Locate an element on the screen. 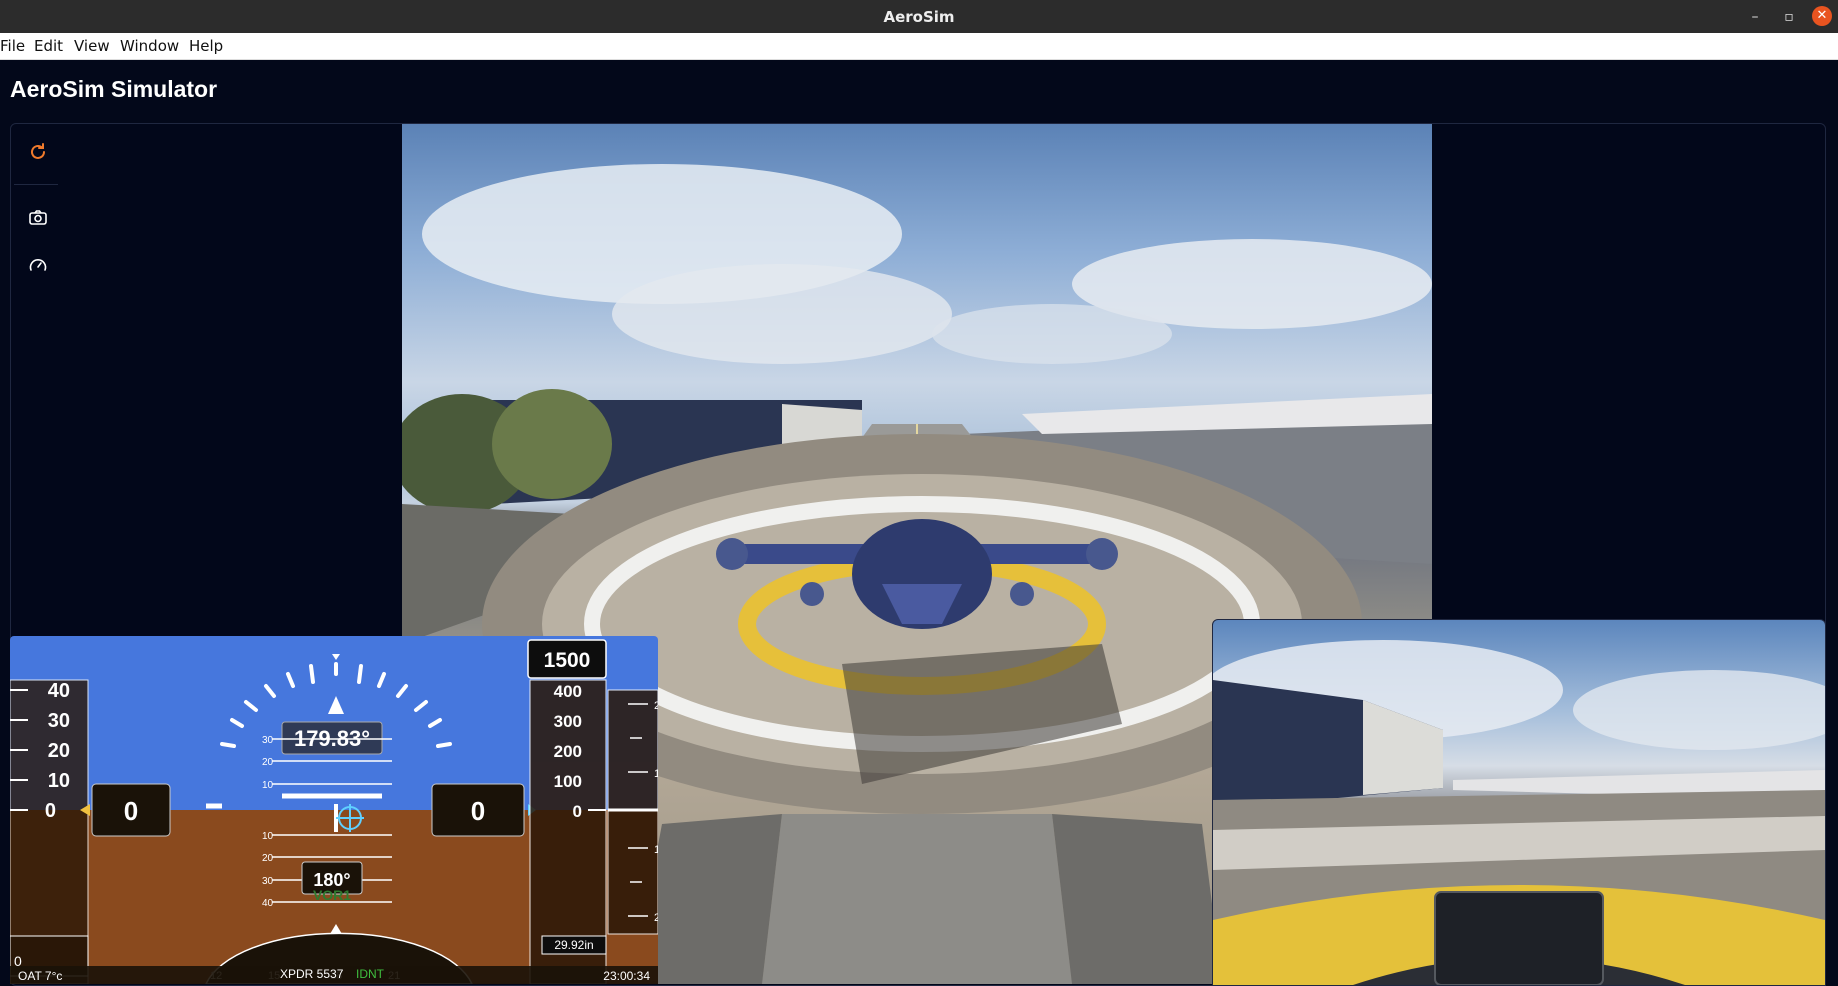 Image resolution: width=1838 pixels, height=986 pixels. gauge-button is located at coordinates (38, 265).